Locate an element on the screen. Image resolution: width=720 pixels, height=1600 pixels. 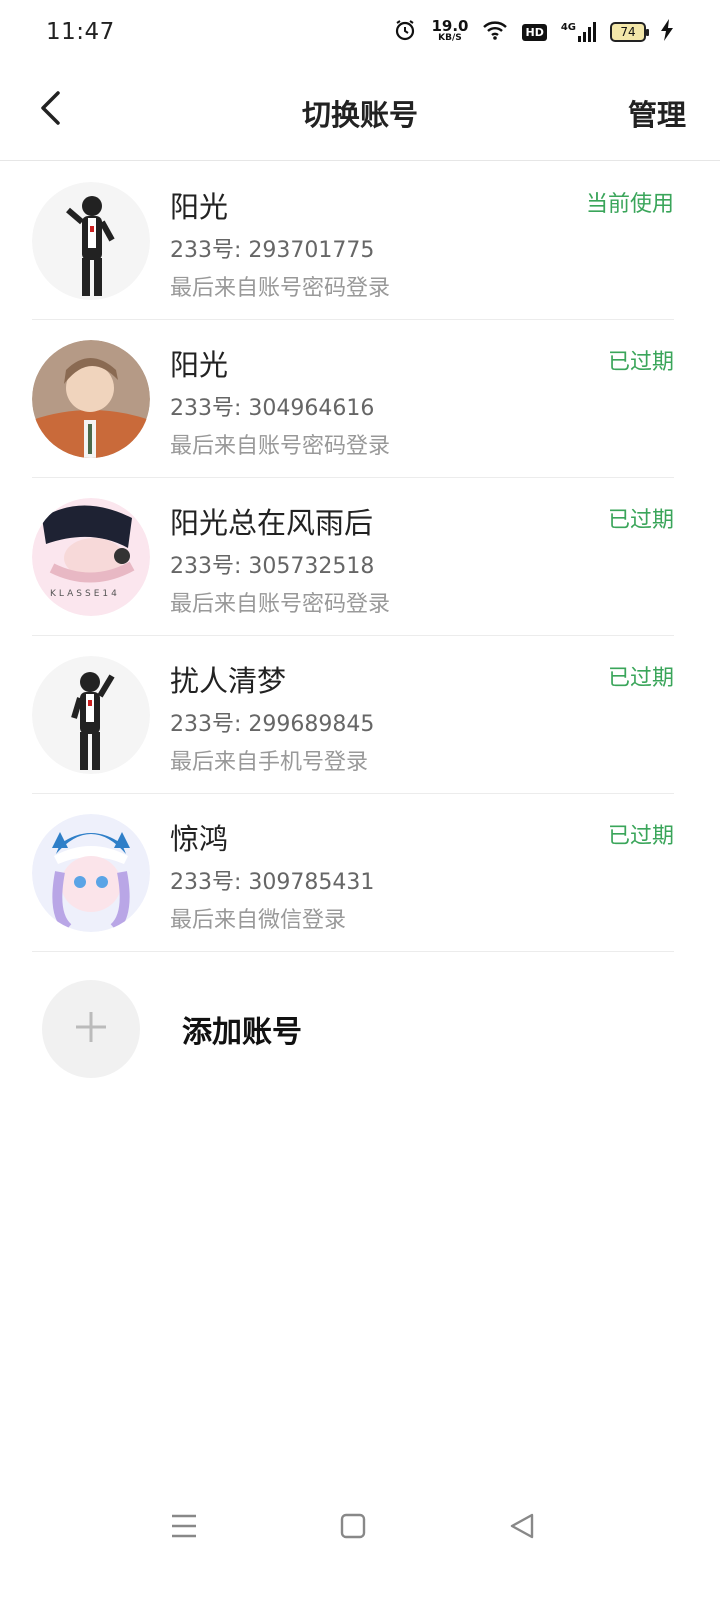
svg-text: KLASSE14 is located at coordinates (85, 594).